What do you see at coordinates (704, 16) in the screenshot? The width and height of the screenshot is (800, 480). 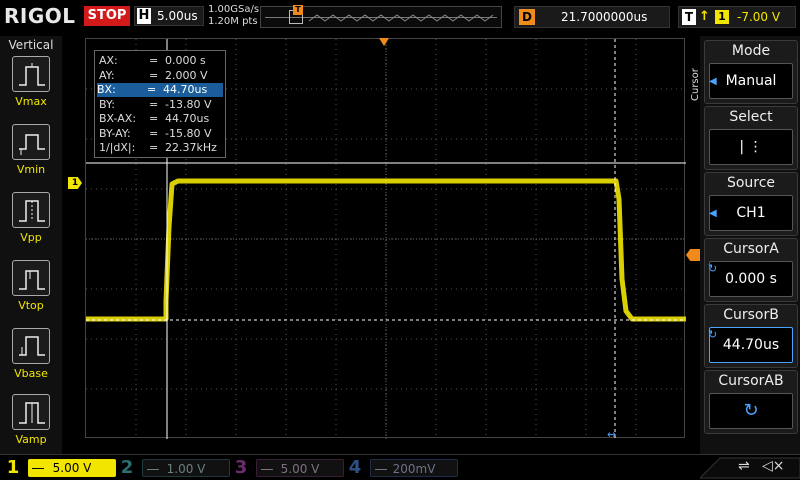 I see `rising-edge-icon: ↑` at bounding box center [704, 16].